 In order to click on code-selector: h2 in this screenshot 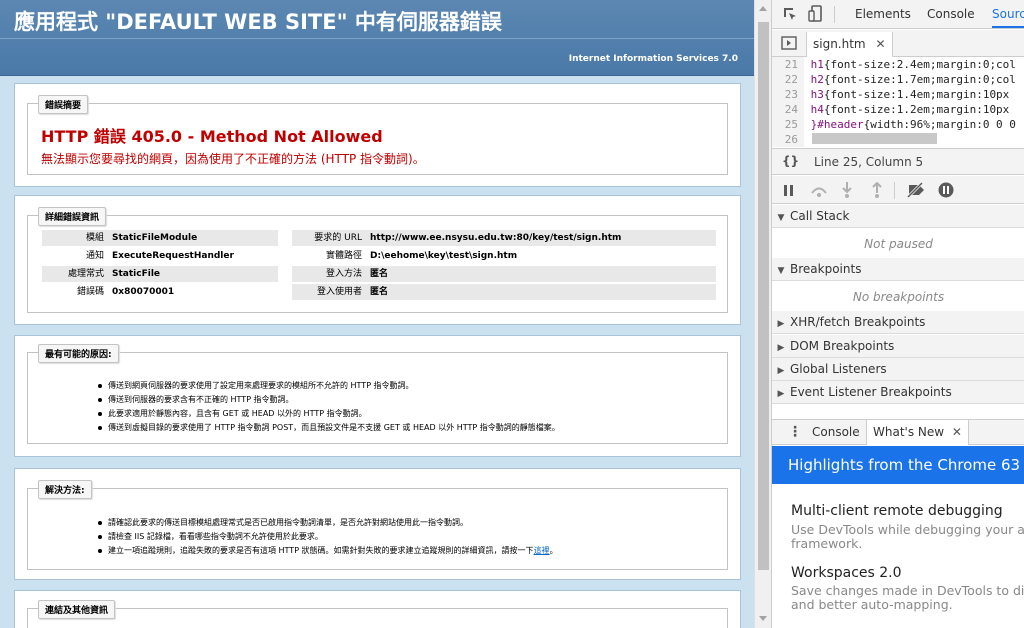, I will do `click(817, 79)`.